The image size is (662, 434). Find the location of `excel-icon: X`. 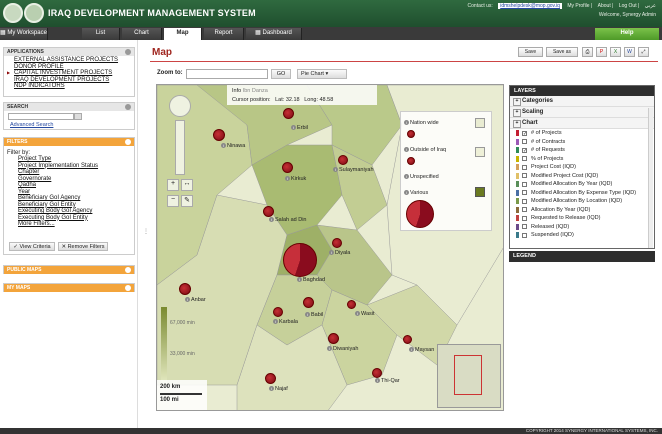

excel-icon: X is located at coordinates (615, 52).